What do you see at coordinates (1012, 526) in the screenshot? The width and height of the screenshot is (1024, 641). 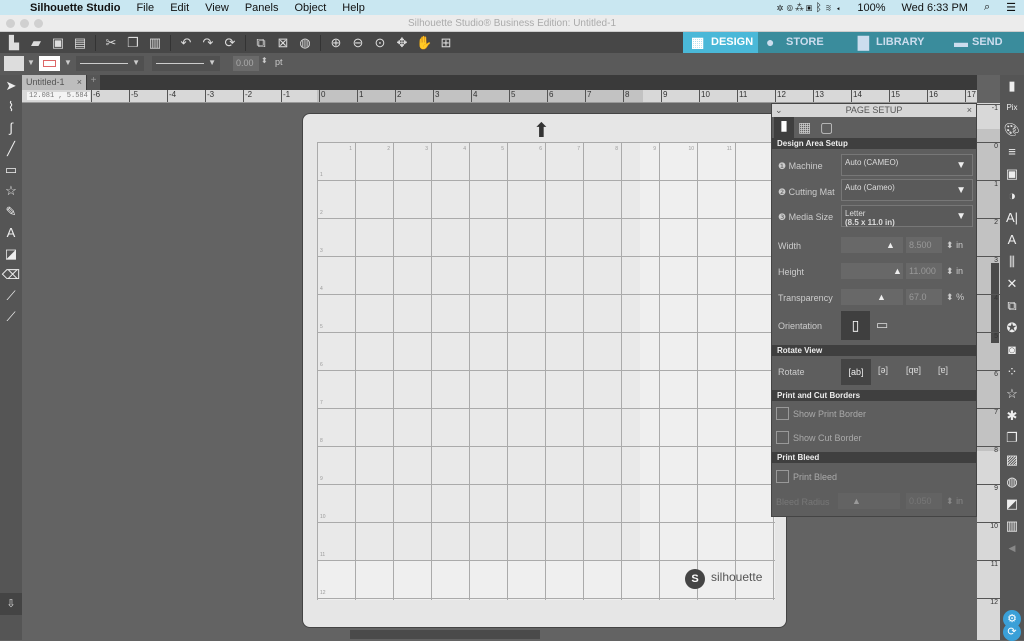 I see `warp-icon: ▥` at bounding box center [1012, 526].